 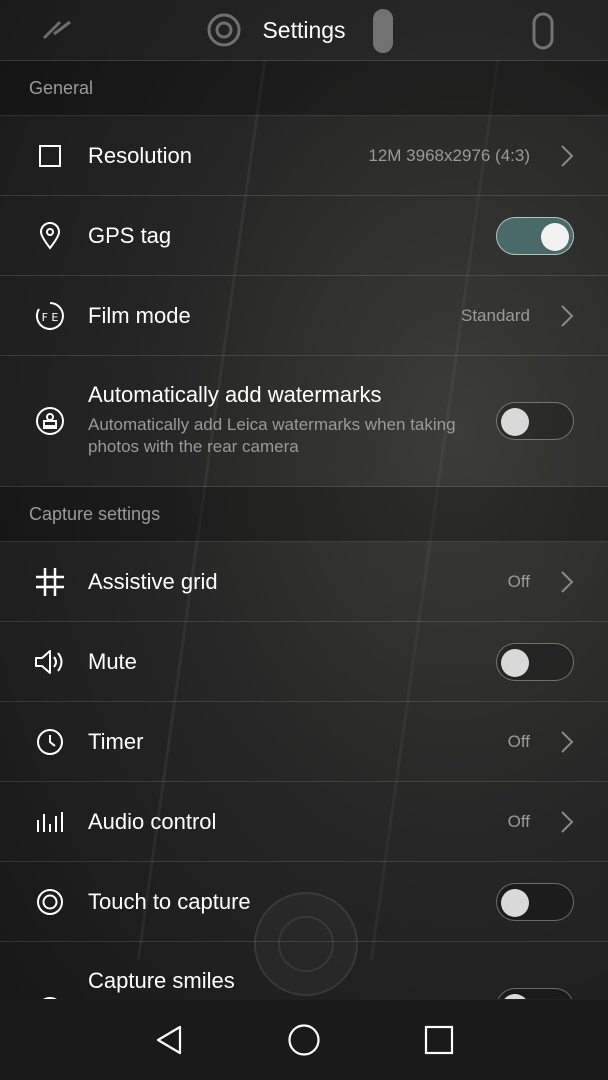 I want to click on recents-icon, so click(x=439, y=1040).